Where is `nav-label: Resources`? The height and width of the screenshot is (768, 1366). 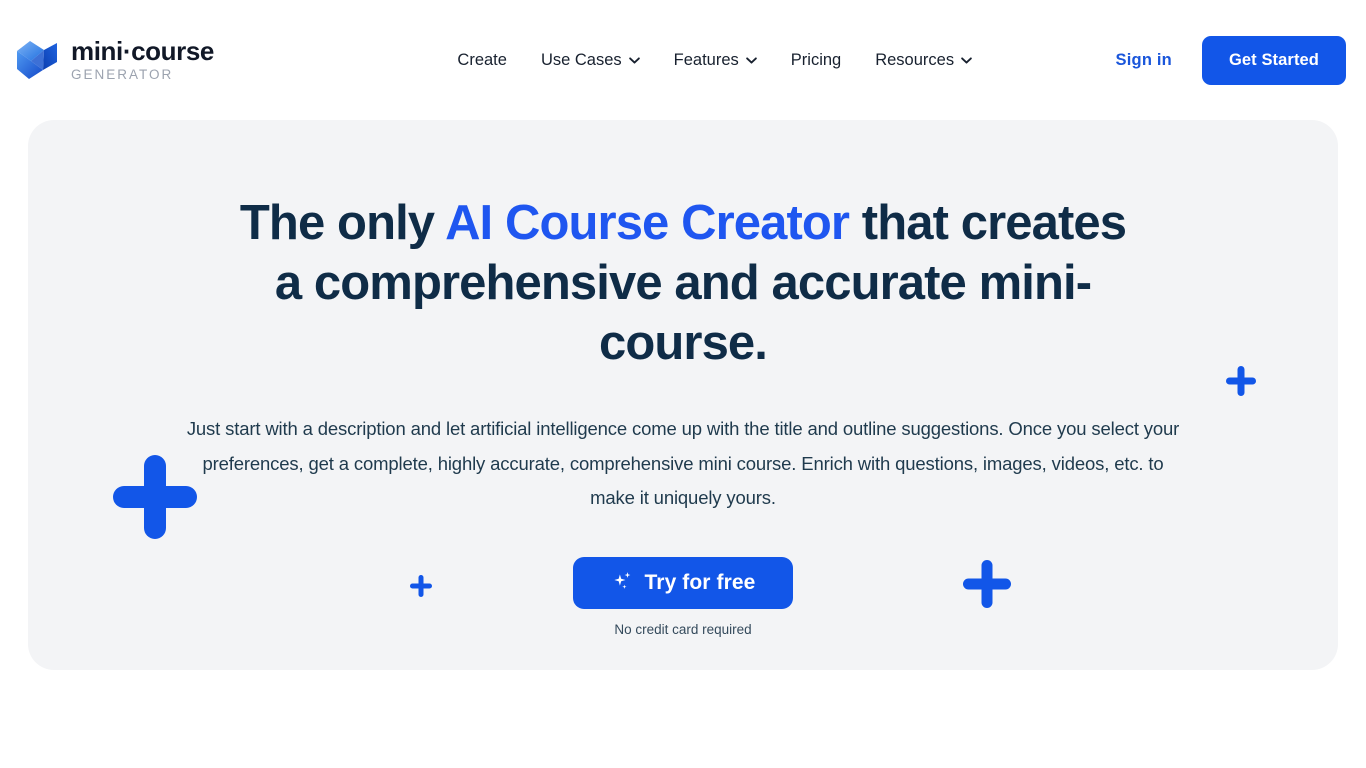
nav-label: Resources is located at coordinates (915, 59).